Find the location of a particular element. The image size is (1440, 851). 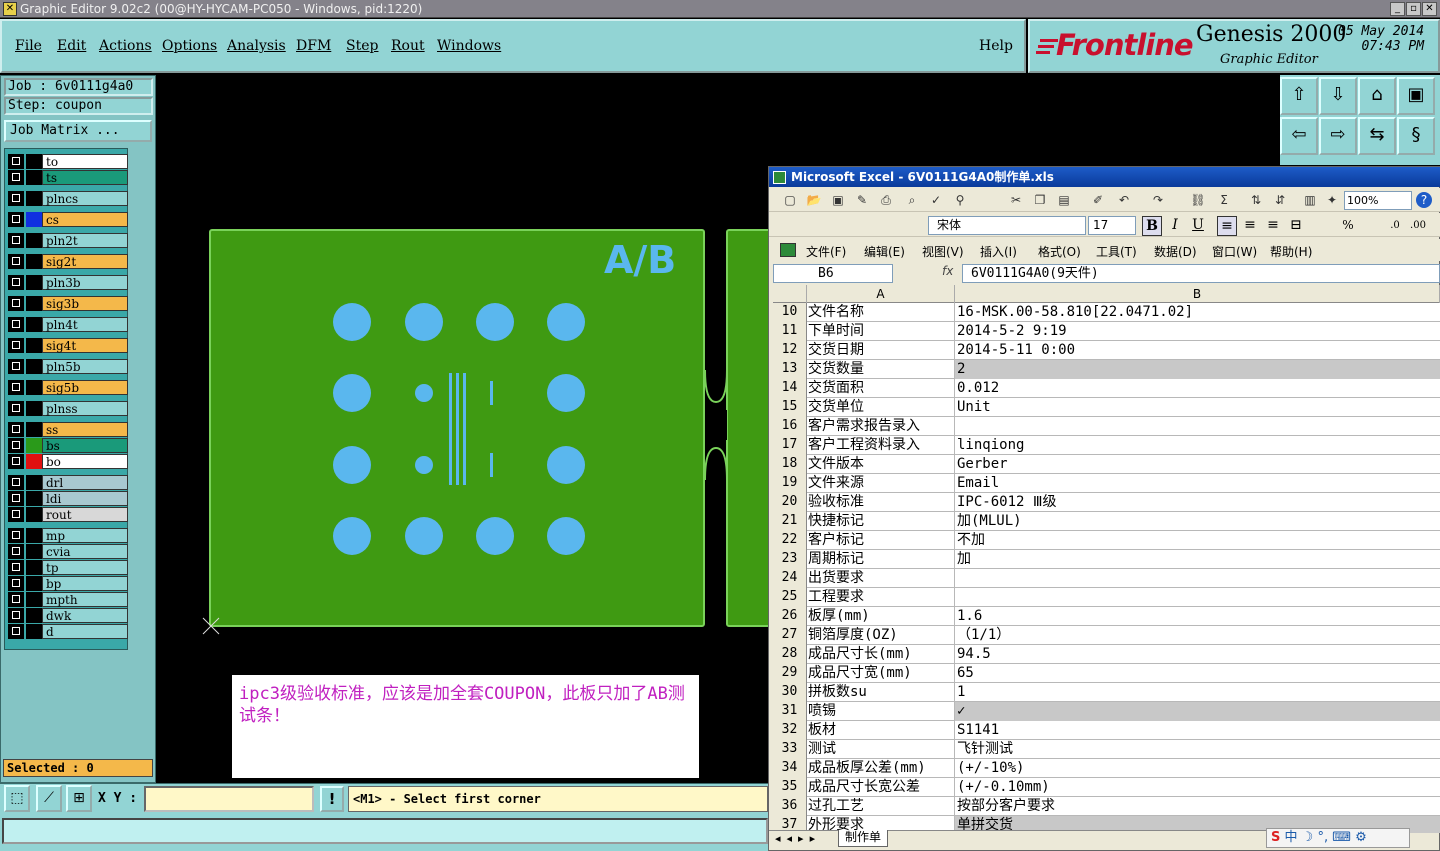

ime-toolbar: S 中 ☽ °, ⌨ ⚙ is located at coordinates (1338, 838).